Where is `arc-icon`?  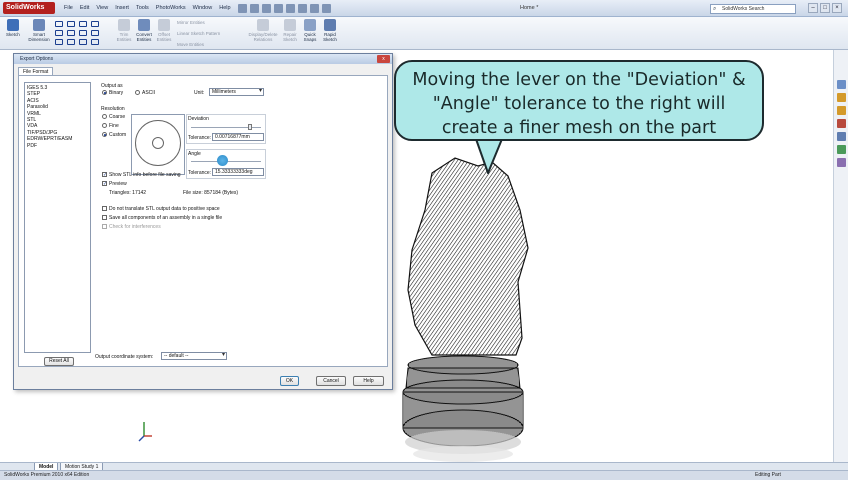 arc-icon is located at coordinates (71, 33).